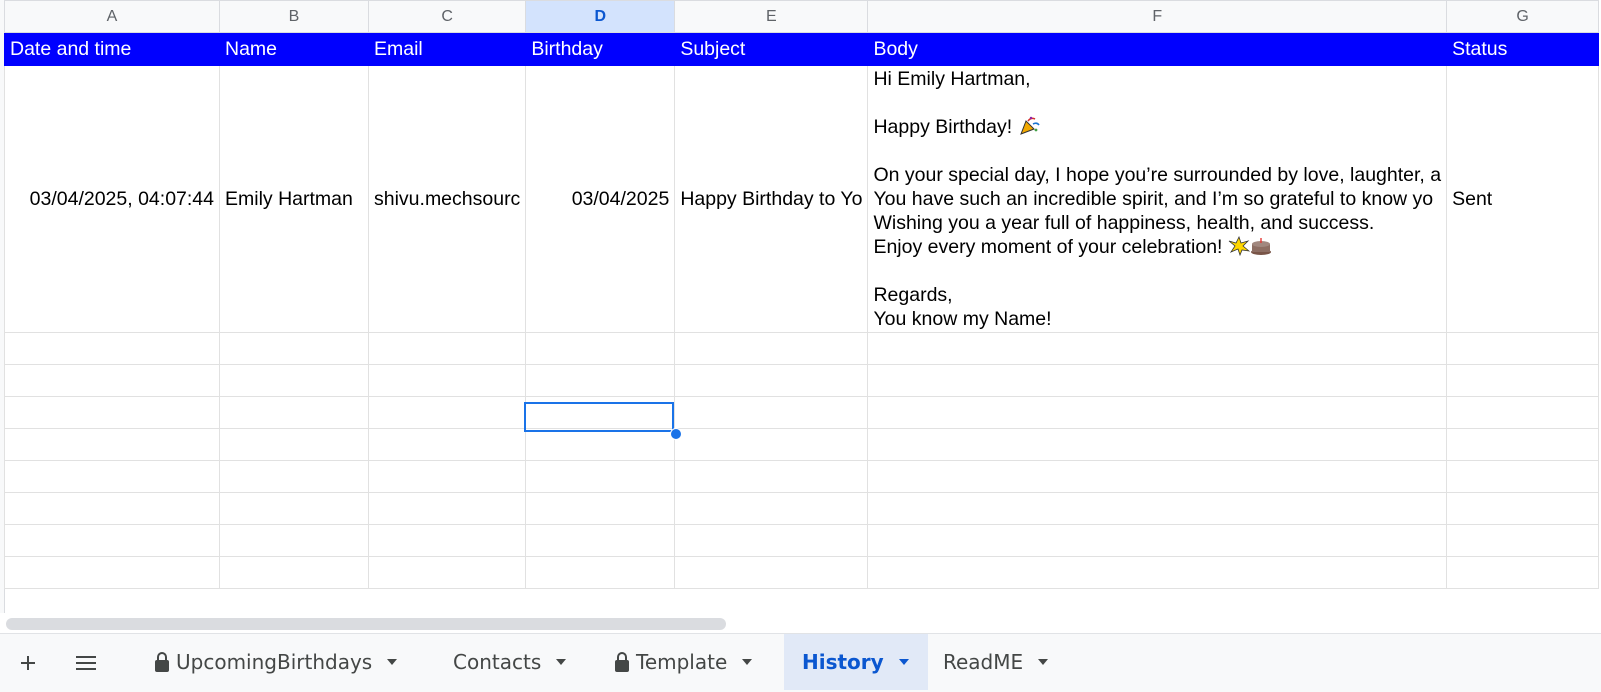 The image size is (1601, 692). What do you see at coordinates (1523, 199) in the screenshot?
I see `cell-status: Sent` at bounding box center [1523, 199].